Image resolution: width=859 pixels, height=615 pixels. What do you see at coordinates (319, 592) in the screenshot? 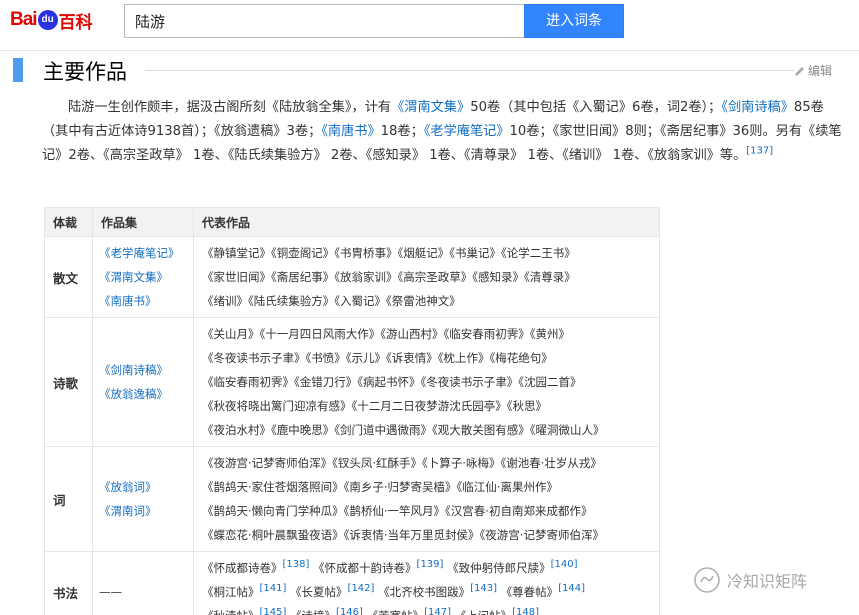
I see `calligraphy-work: 《长夏帖》` at bounding box center [319, 592].